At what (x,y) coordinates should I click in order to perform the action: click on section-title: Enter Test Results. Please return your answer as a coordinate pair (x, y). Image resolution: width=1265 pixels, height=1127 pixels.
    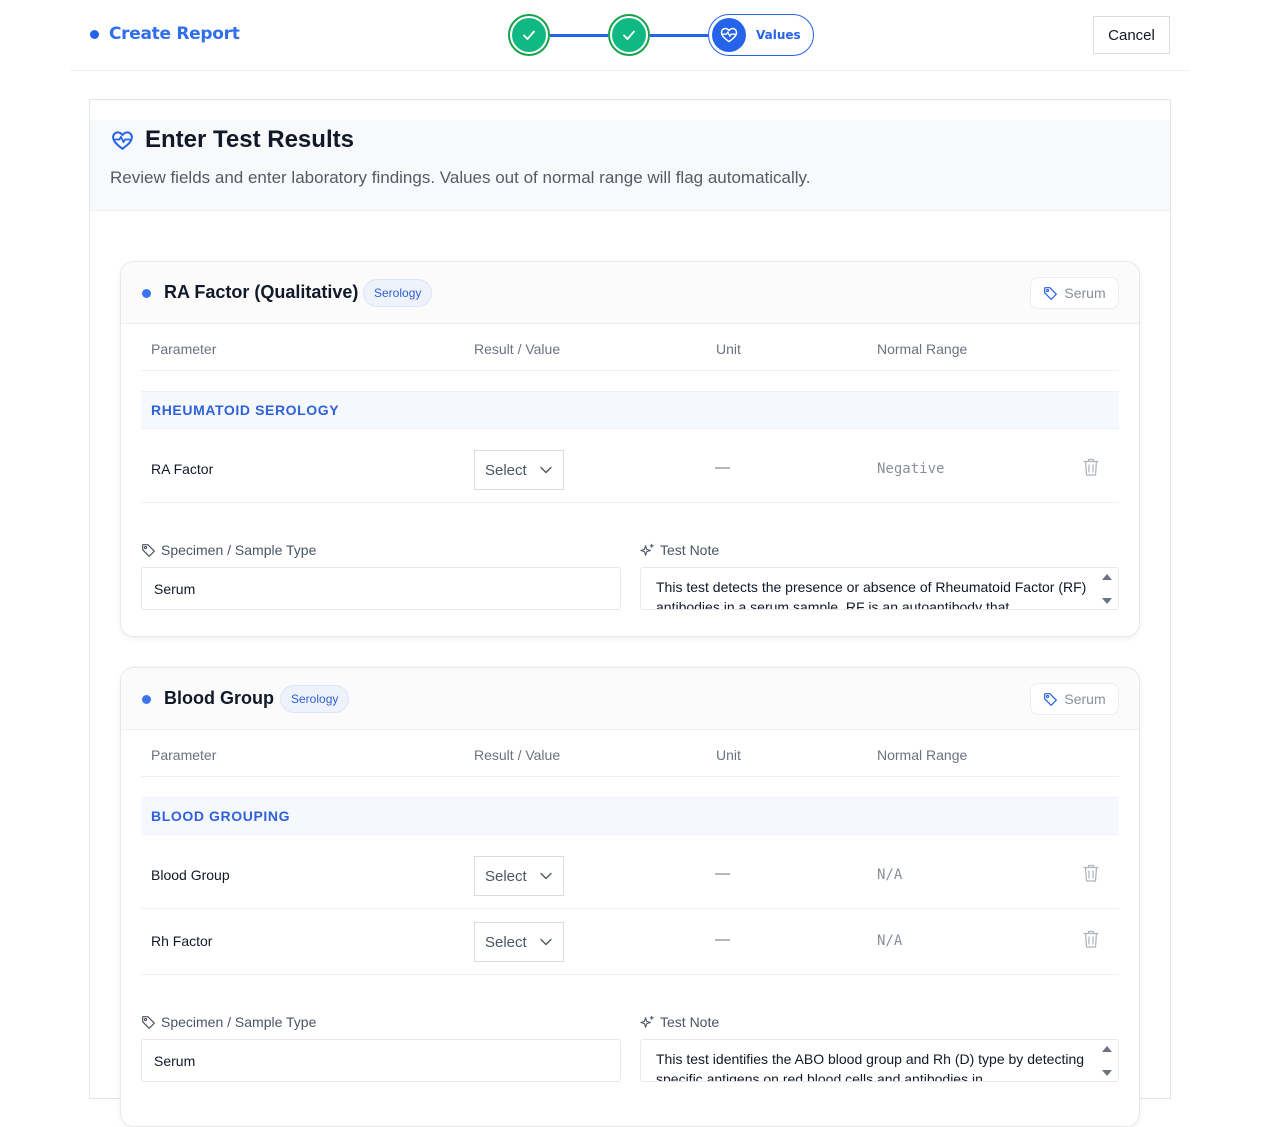
    Looking at the image, I should click on (249, 139).